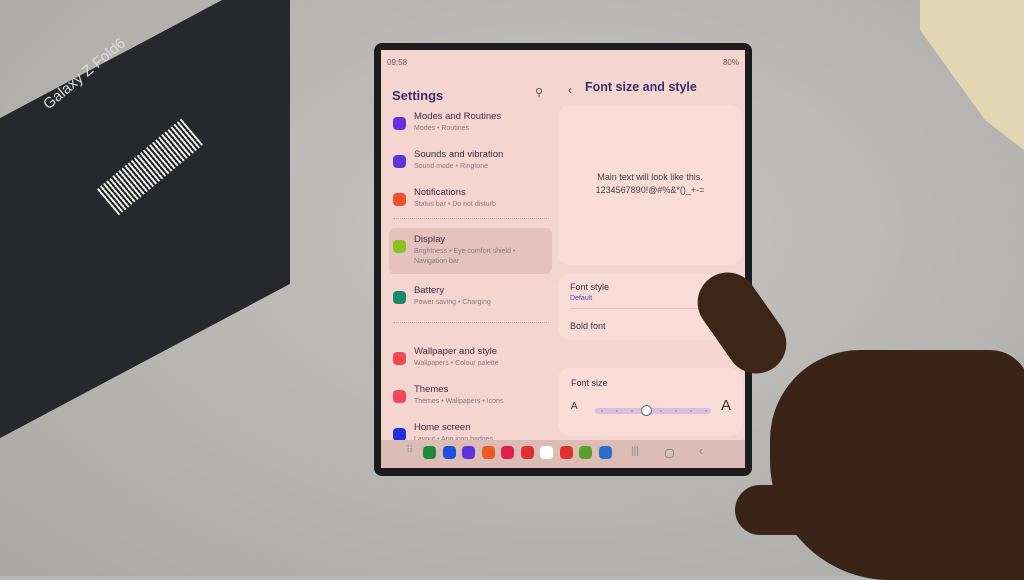 The width and height of the screenshot is (1024, 580). I want to click on settings-item-subtitle: Modes • Routines, so click(441, 128).